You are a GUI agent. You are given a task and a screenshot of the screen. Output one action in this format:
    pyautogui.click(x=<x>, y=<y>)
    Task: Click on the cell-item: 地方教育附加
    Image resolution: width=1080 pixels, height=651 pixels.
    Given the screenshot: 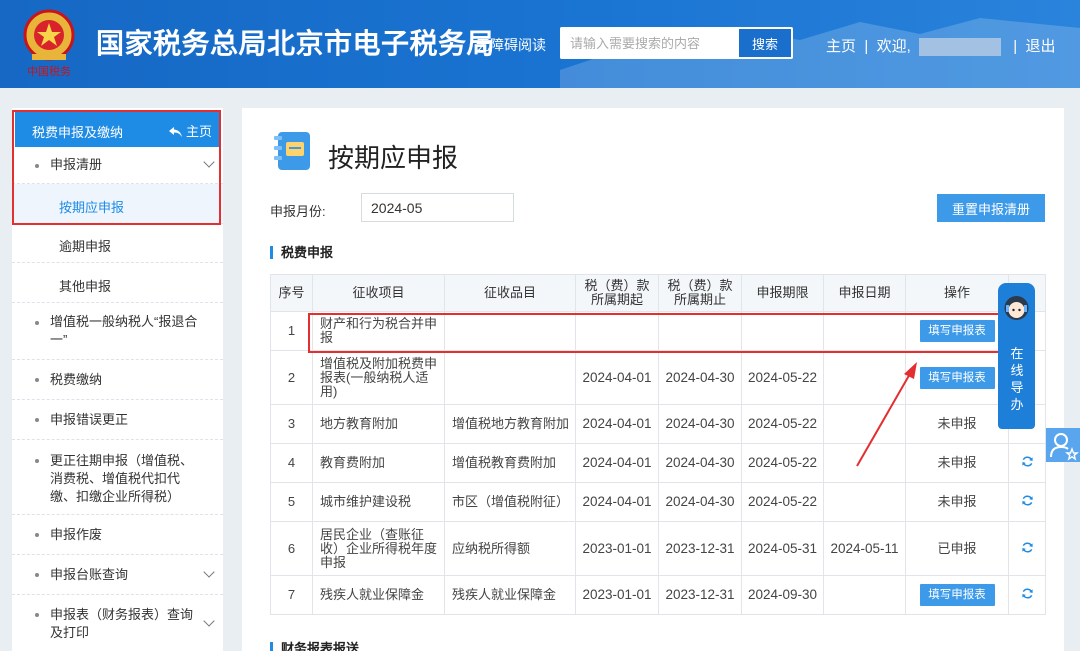 What is the action you would take?
    pyautogui.click(x=378, y=424)
    